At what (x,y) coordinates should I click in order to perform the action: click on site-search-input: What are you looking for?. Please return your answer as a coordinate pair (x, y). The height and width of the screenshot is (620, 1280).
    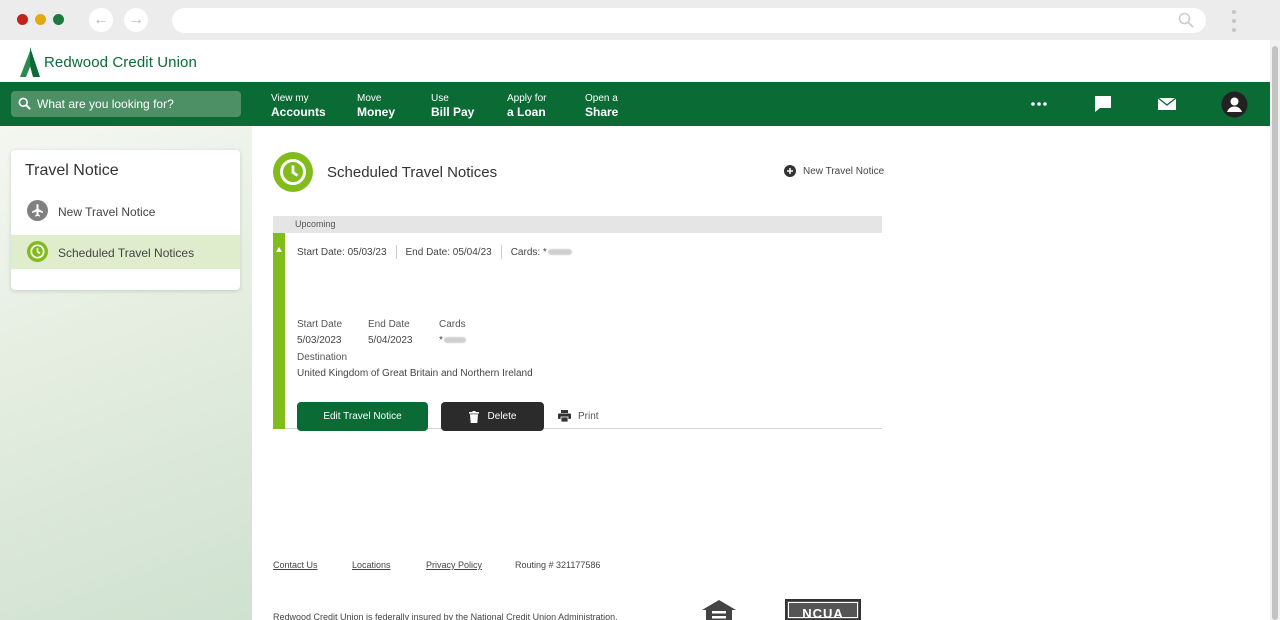
    Looking at the image, I should click on (126, 104).